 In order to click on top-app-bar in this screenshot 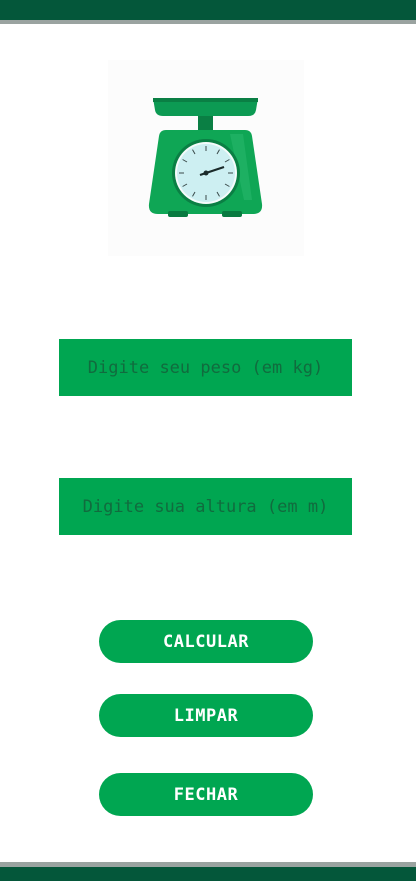, I will do `click(208, 10)`.